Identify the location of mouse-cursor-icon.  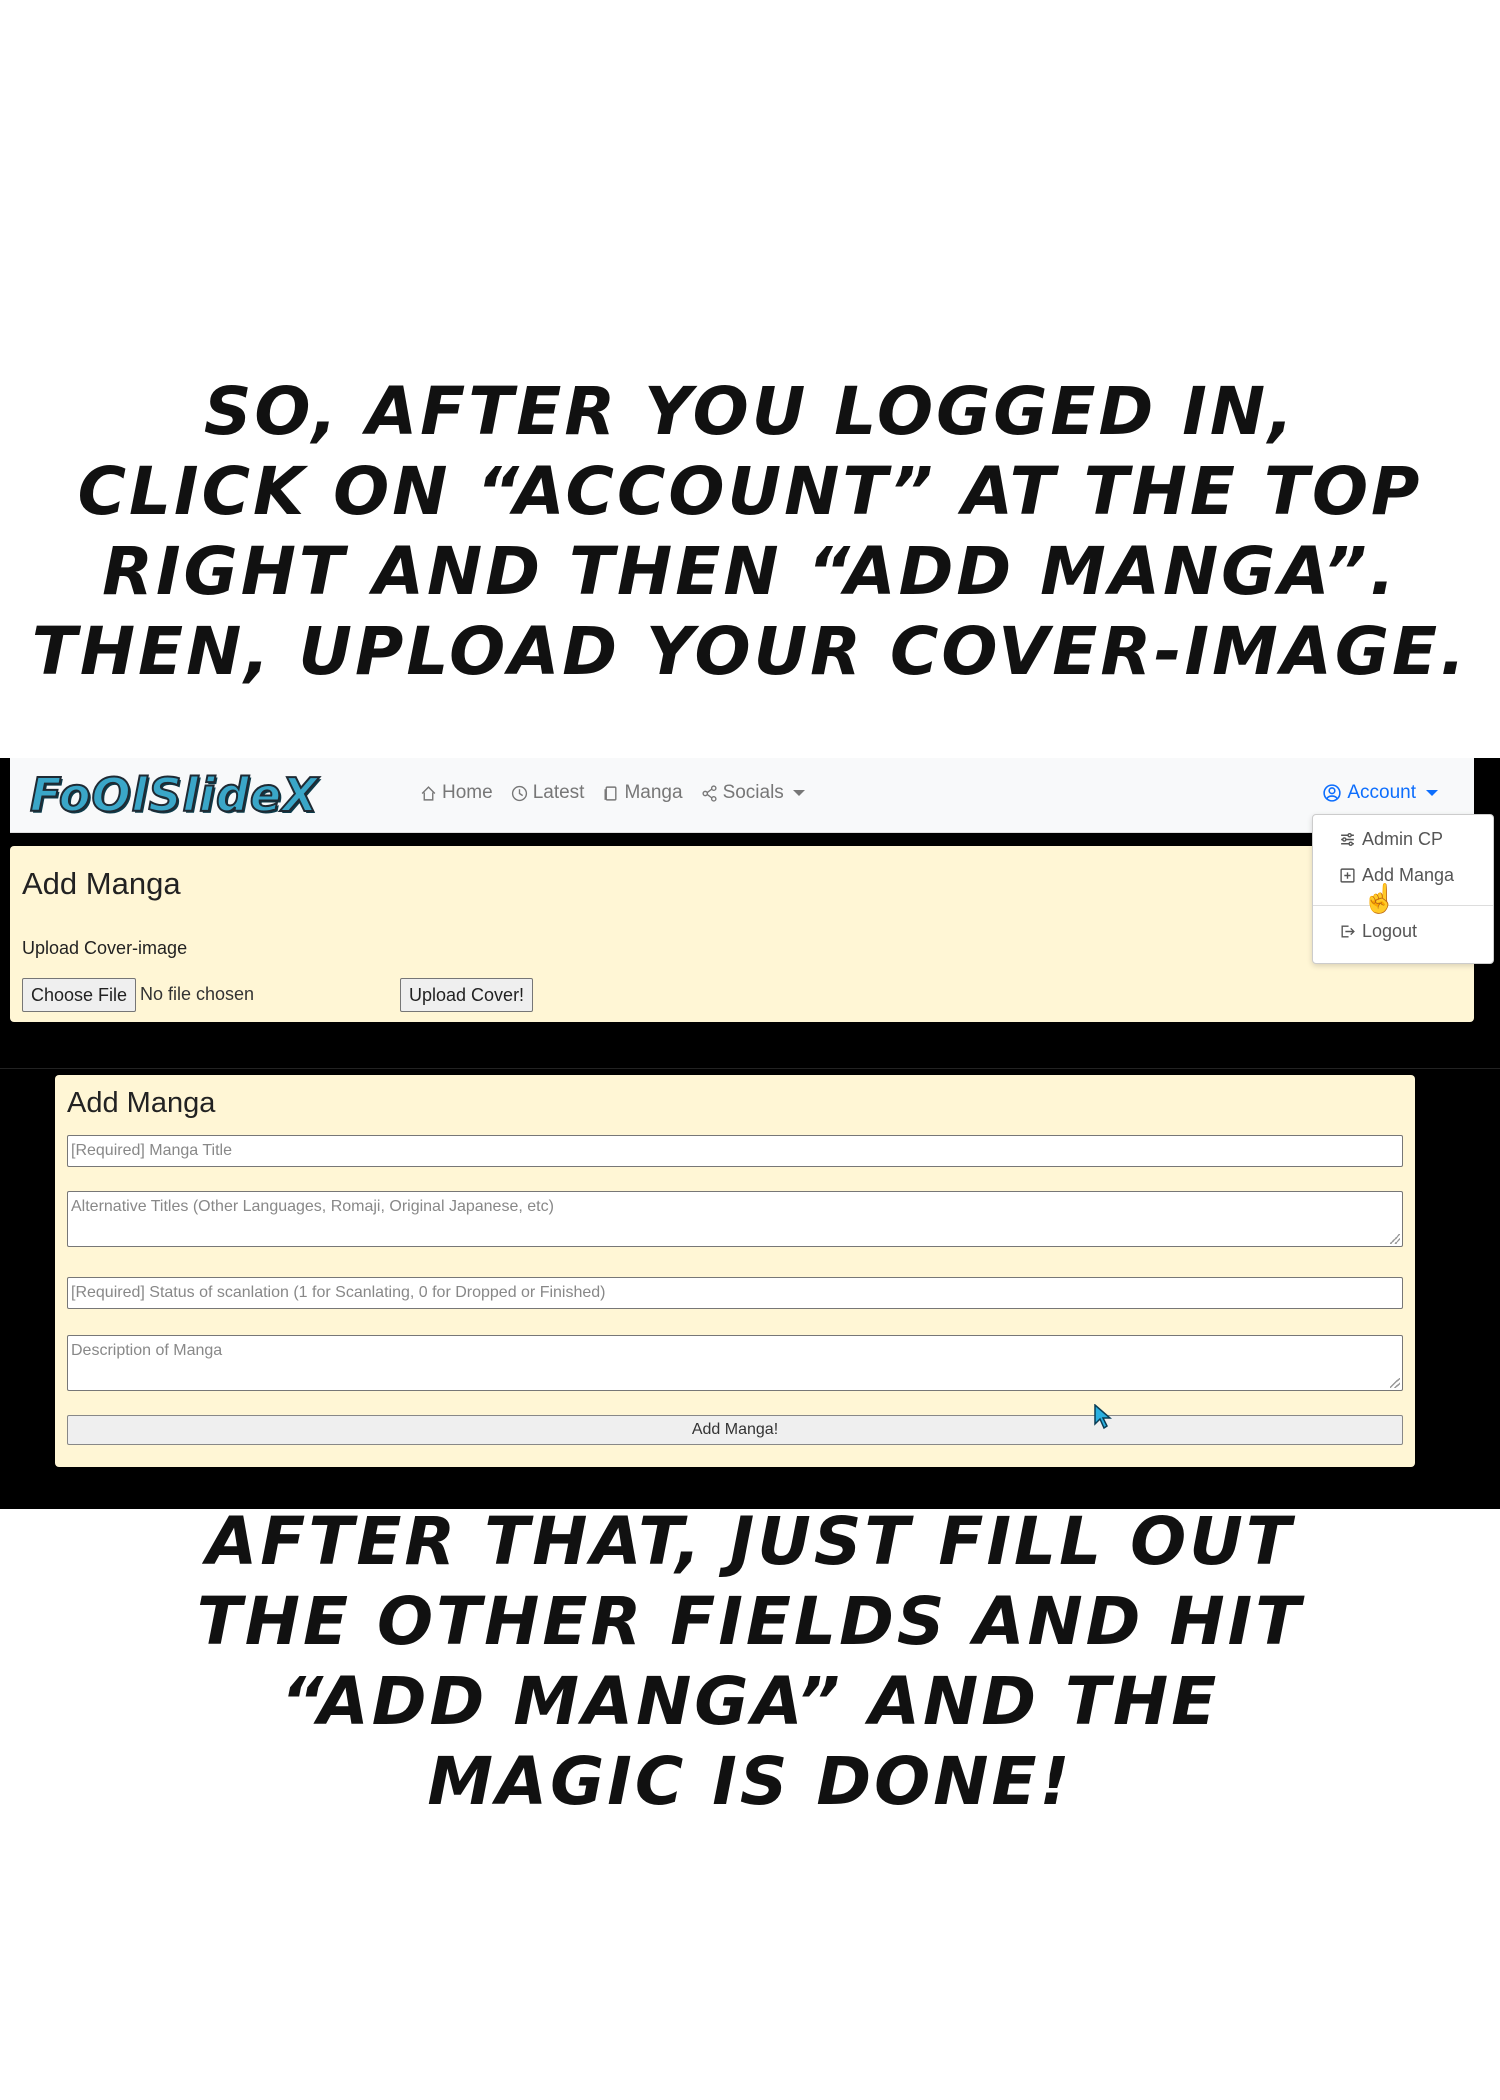
(1103, 1417).